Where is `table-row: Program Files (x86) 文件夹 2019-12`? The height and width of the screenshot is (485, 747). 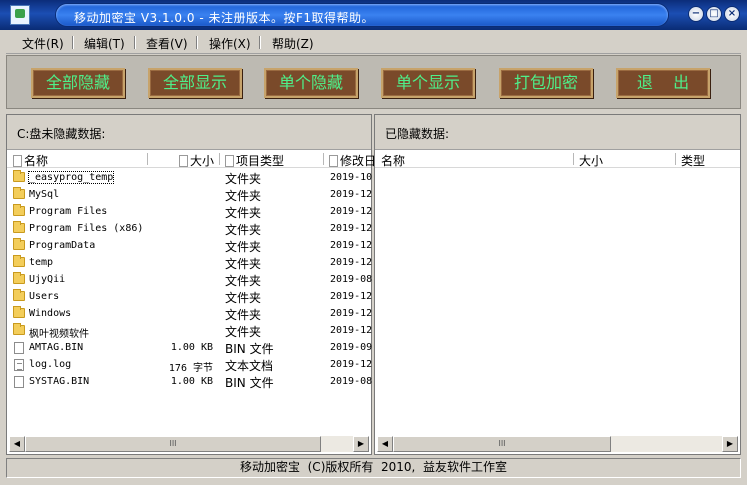
table-row: Program Files (x86) 文件夹 2019-12 is located at coordinates (189, 228).